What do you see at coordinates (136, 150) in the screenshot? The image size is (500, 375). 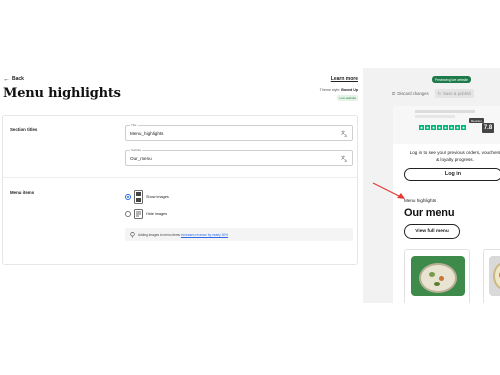 I see `subtitle-field-label: Subtitle` at bounding box center [136, 150].